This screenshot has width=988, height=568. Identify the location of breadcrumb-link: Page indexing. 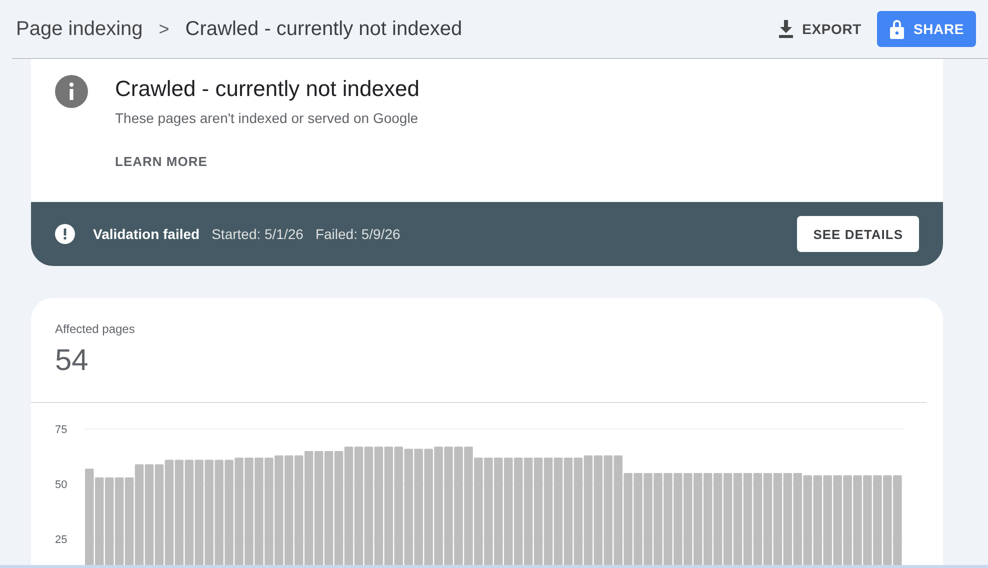
(79, 29).